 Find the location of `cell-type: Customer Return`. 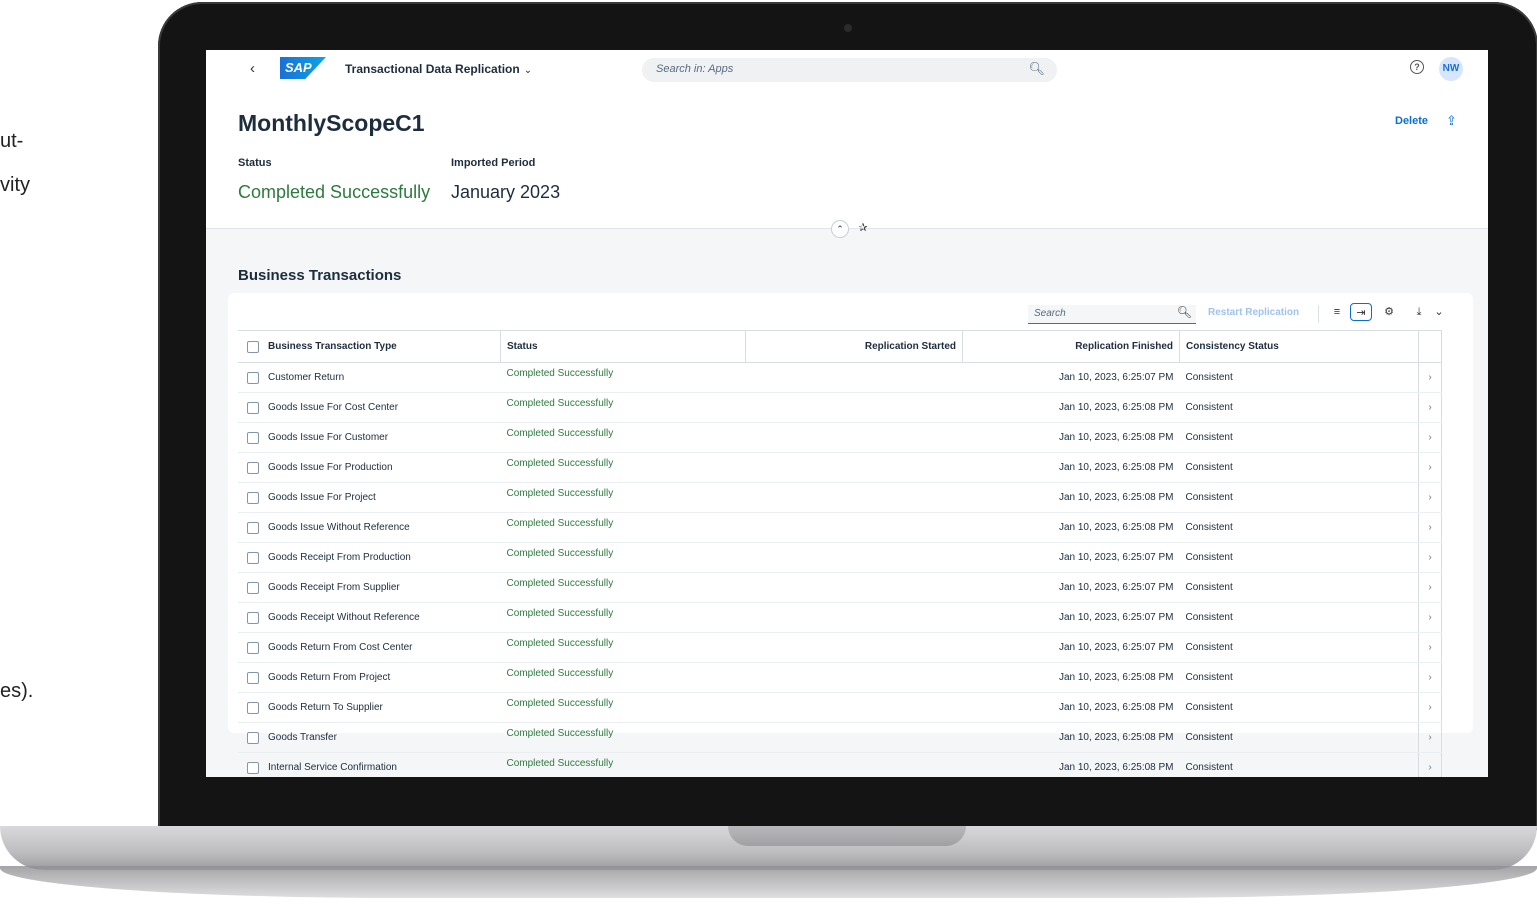

cell-type: Customer Return is located at coordinates (384, 377).